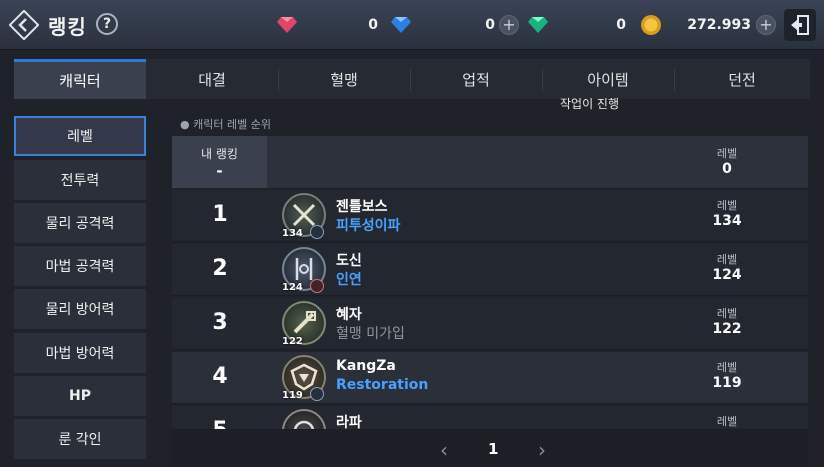  Describe the element at coordinates (727, 329) in the screenshot. I see `level-value: 122` at that location.